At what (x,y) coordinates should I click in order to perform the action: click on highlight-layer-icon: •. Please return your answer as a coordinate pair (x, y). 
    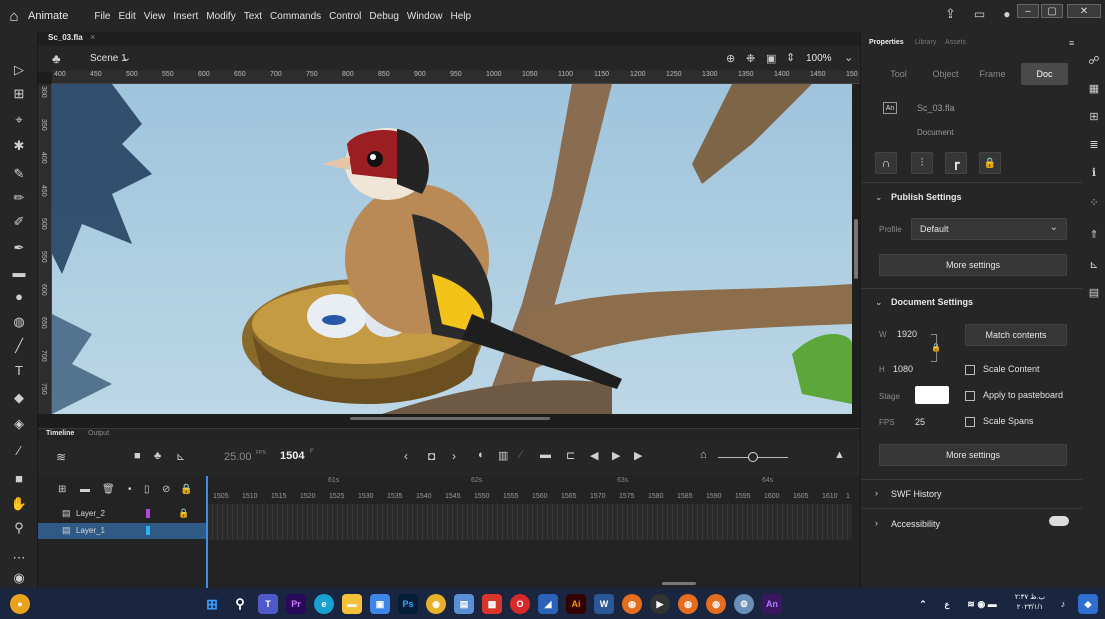
    Looking at the image, I should click on (130, 489).